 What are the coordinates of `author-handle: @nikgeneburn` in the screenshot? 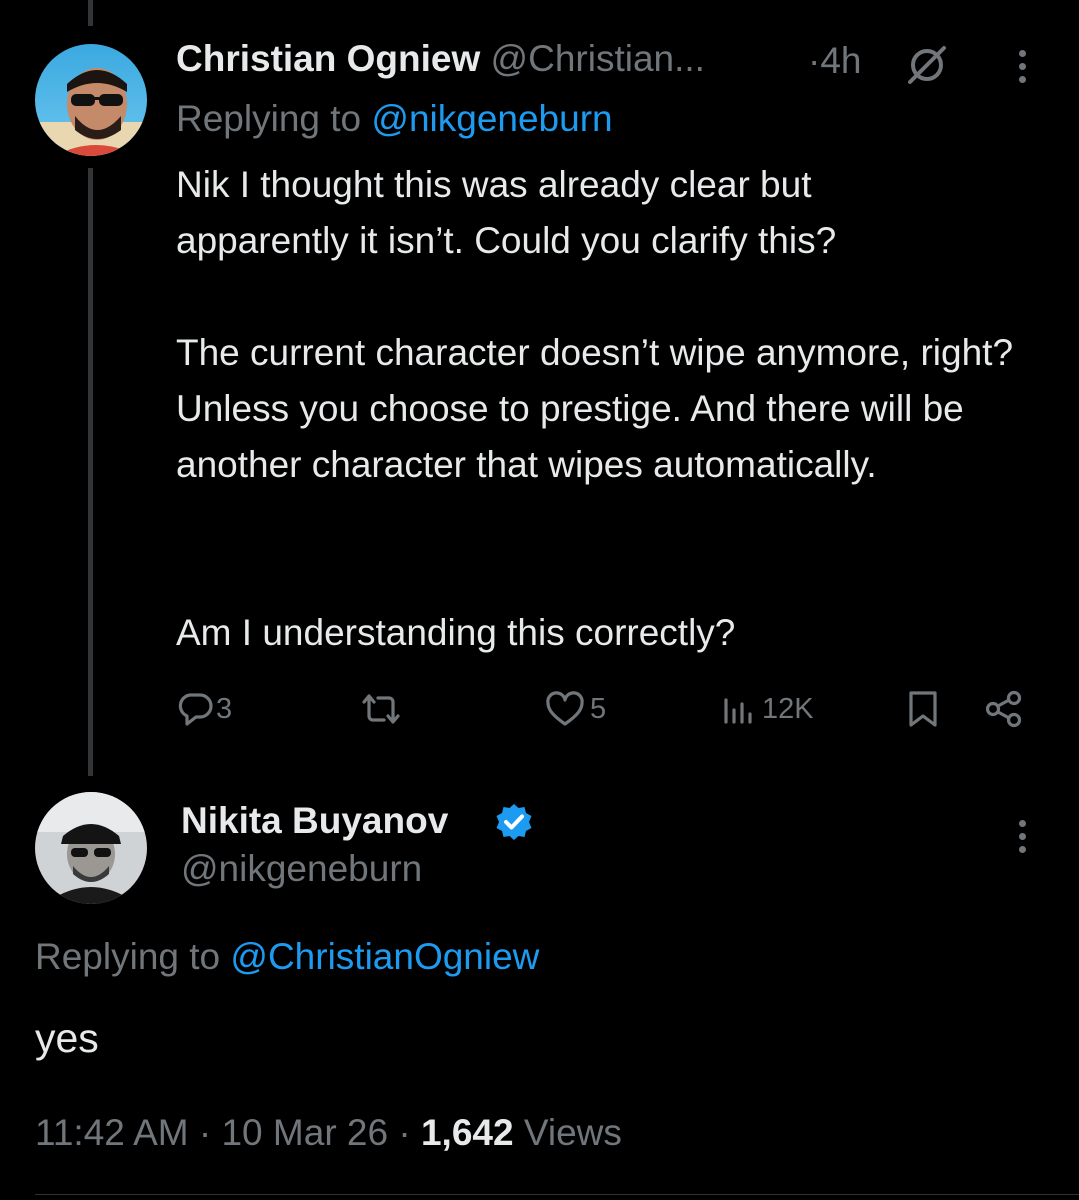 It's located at (301, 869).